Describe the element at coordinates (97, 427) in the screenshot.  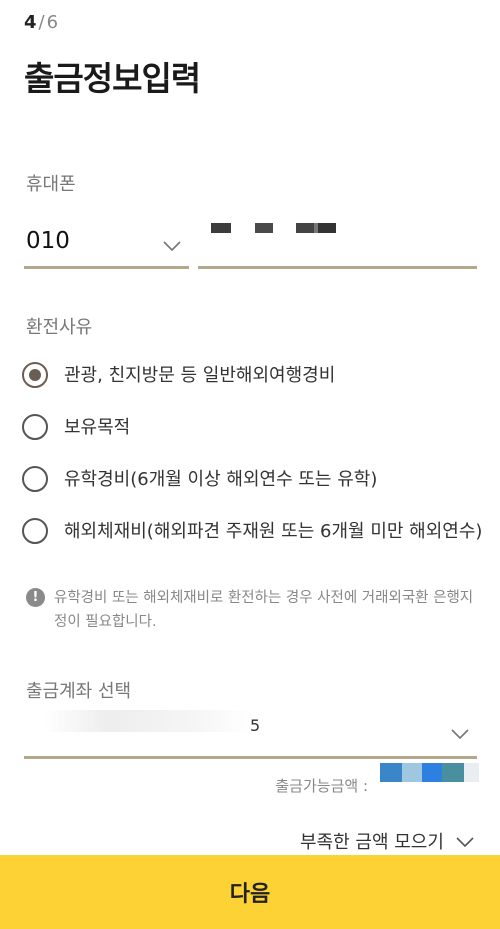
I see `reason-option-label: 보유목적` at that location.